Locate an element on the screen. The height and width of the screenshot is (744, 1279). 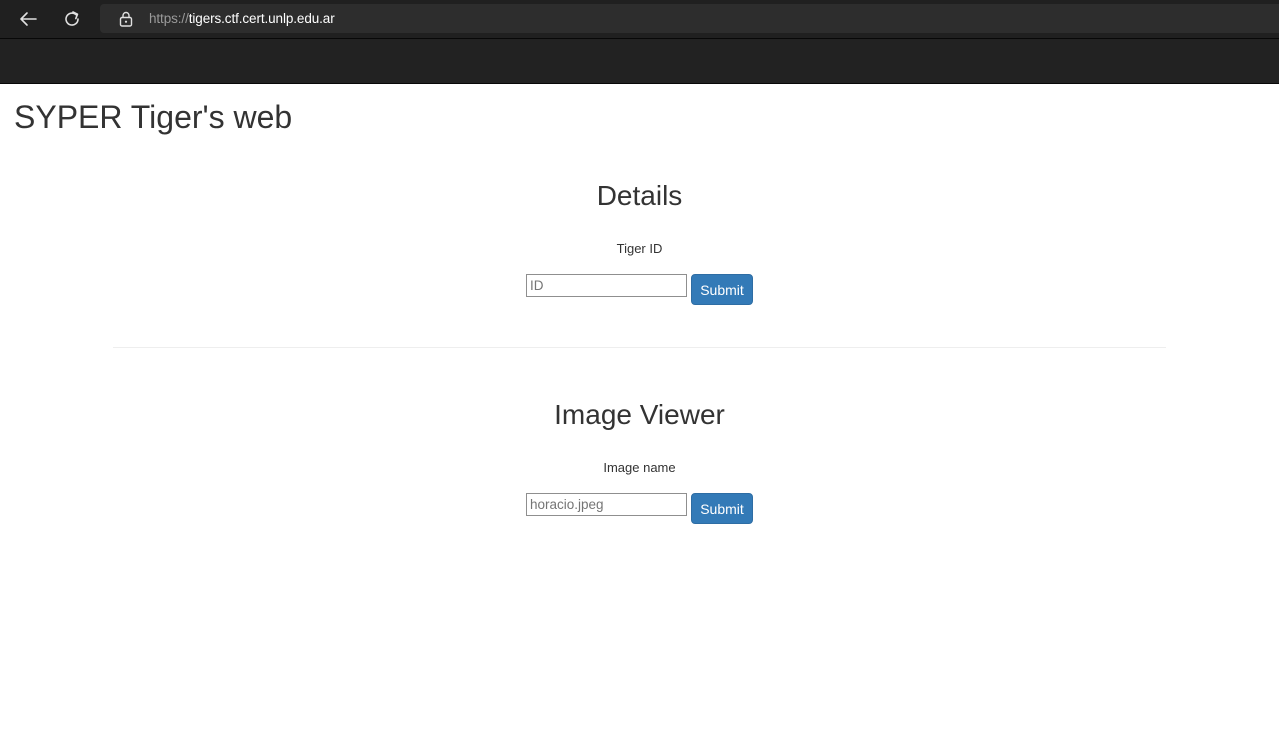
image-name-label: Image name is located at coordinates (639, 467).